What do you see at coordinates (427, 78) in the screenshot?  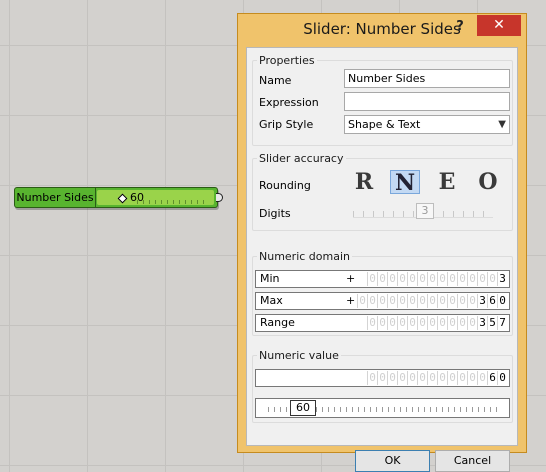 I see `name-input` at bounding box center [427, 78].